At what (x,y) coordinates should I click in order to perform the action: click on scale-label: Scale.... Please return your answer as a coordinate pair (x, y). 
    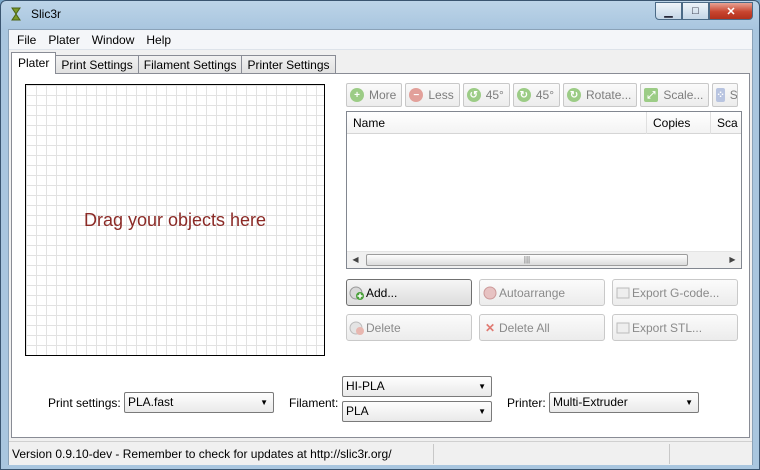
    Looking at the image, I should click on (683, 95).